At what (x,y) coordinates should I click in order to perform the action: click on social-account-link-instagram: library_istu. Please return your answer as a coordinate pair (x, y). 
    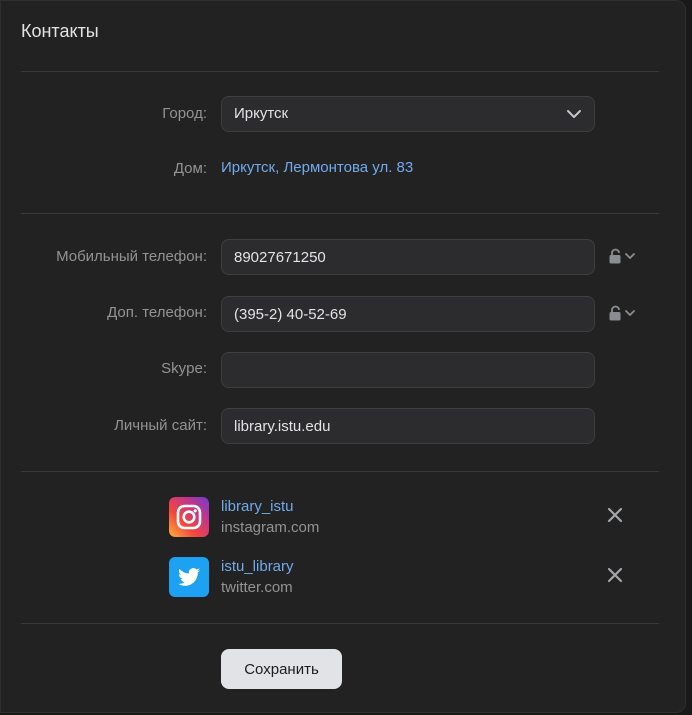
    Looking at the image, I should click on (257, 506).